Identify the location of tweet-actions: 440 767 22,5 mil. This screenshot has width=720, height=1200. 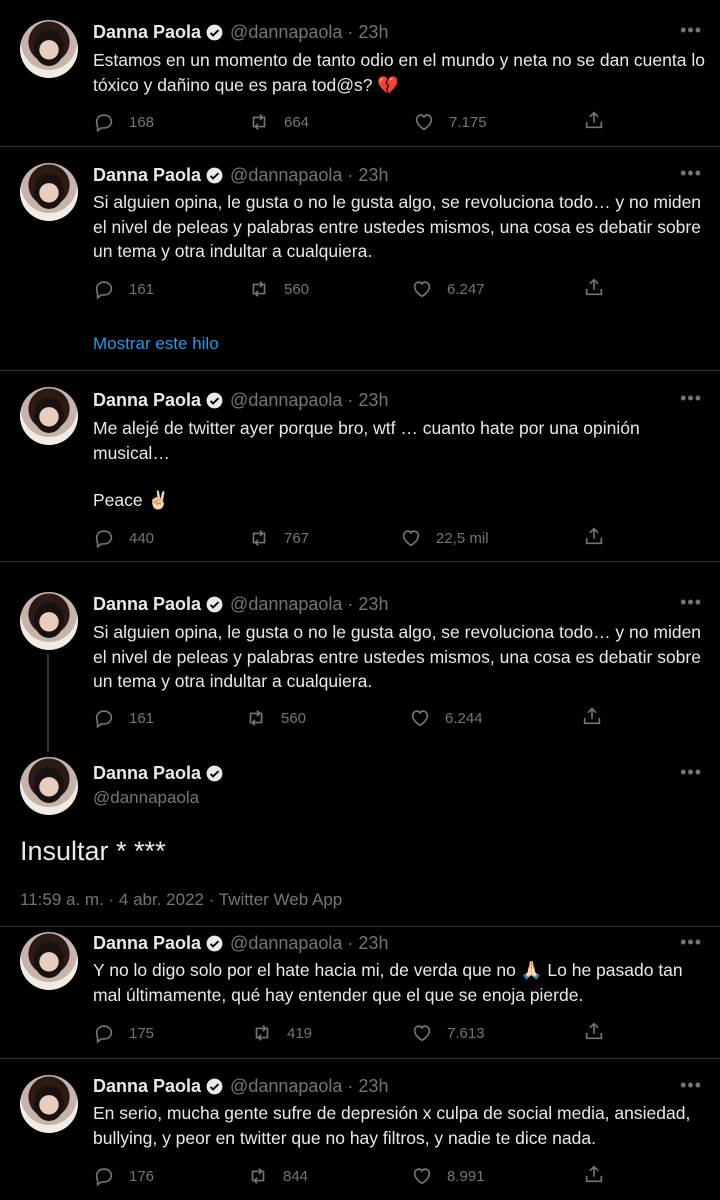
(353, 538).